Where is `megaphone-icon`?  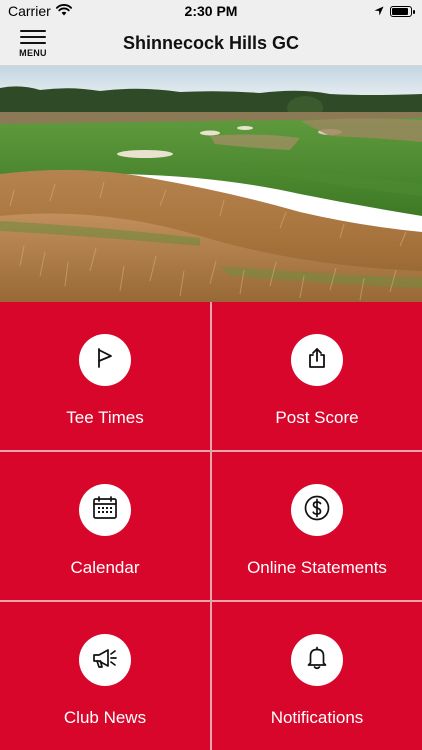 megaphone-icon is located at coordinates (105, 660).